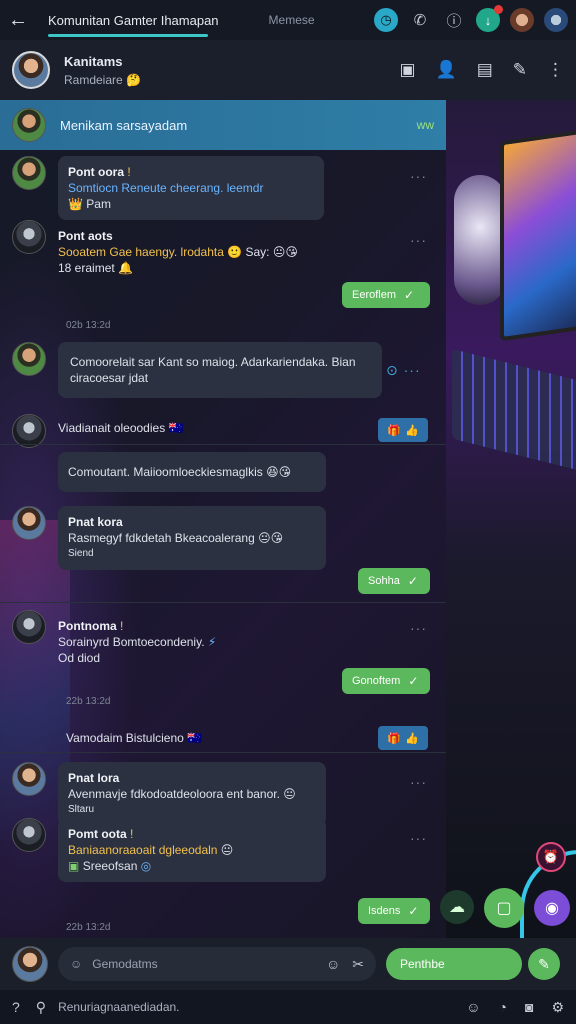  What do you see at coordinates (454, 964) in the screenshot?
I see `send-button: Penthbe` at bounding box center [454, 964].